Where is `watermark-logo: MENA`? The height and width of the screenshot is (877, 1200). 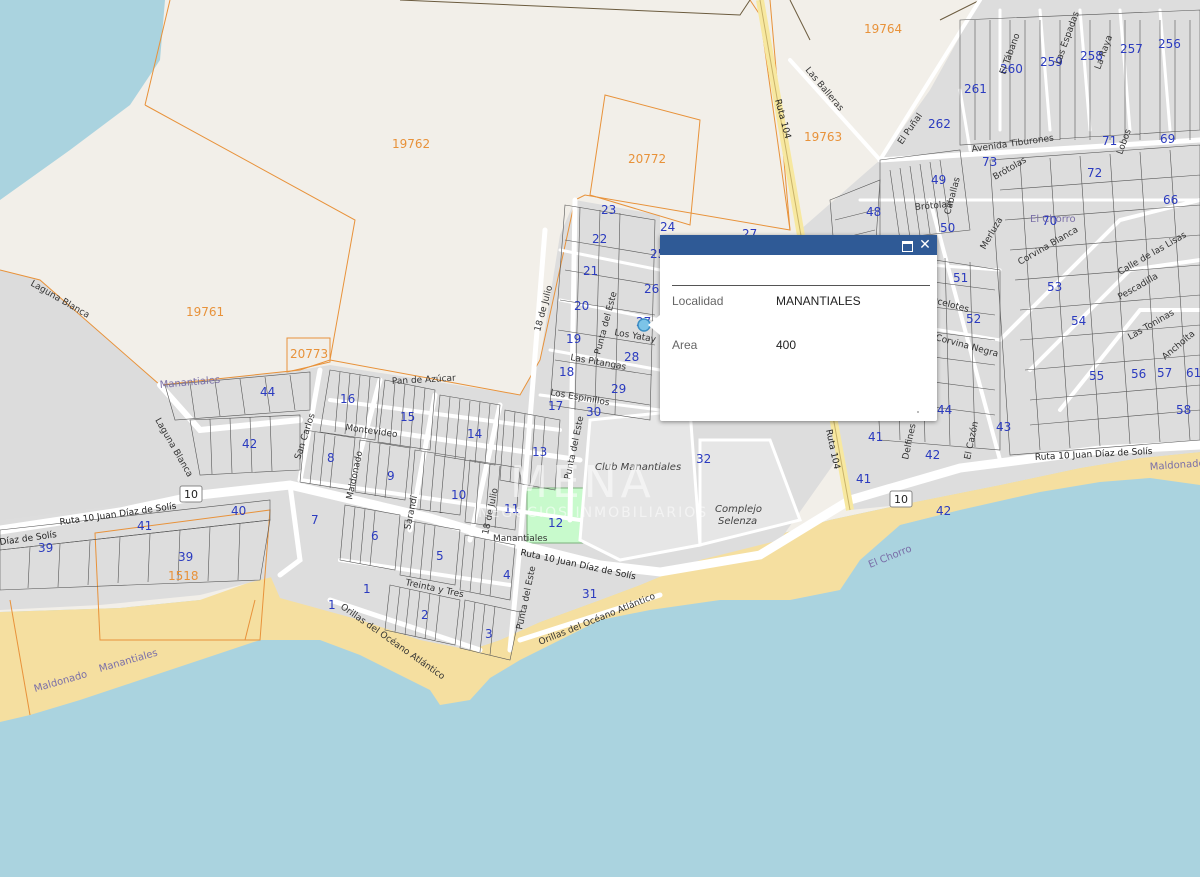
watermark-logo: MENA is located at coordinates (582, 482).